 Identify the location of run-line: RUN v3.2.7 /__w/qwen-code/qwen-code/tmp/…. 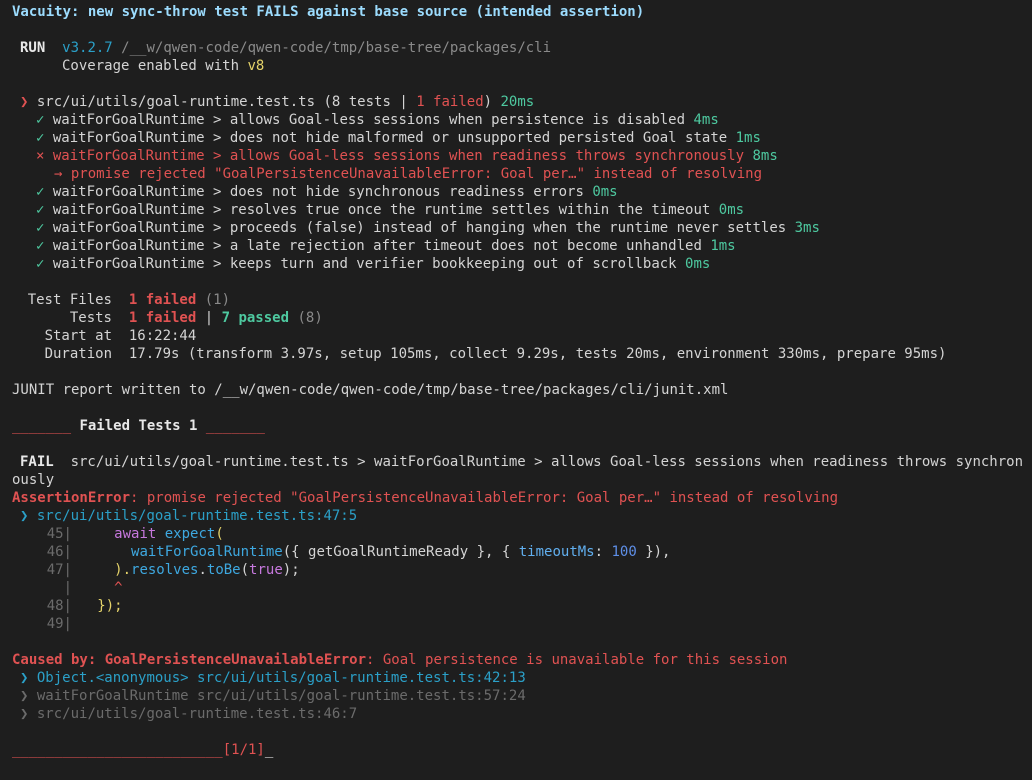
(516, 48).